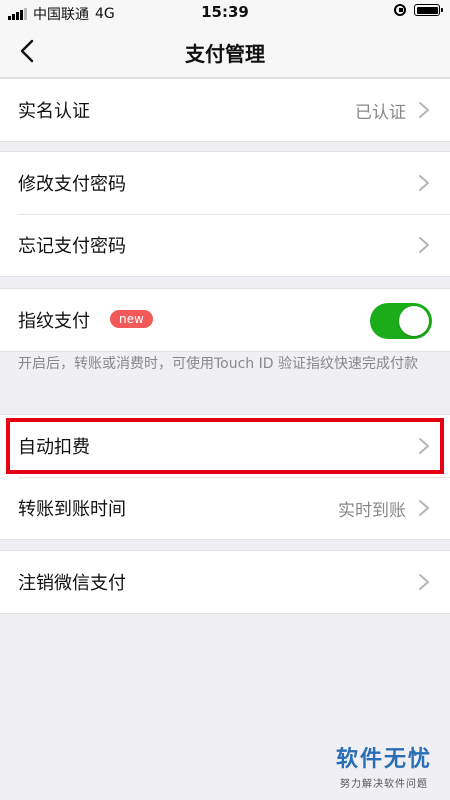 The image size is (450, 800). I want to click on row-label: 实名认证, so click(54, 111).